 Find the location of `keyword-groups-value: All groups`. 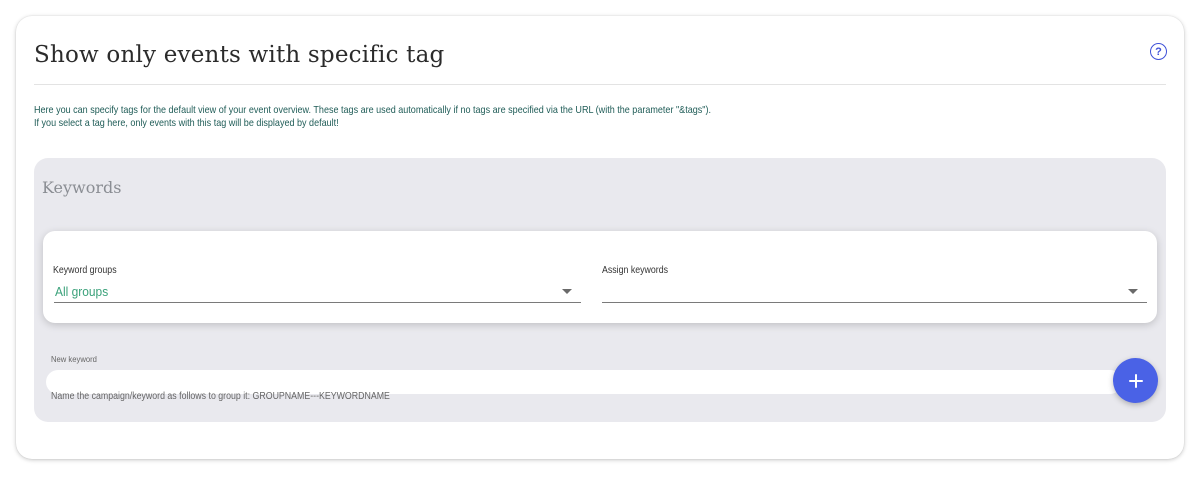

keyword-groups-value: All groups is located at coordinates (82, 291).